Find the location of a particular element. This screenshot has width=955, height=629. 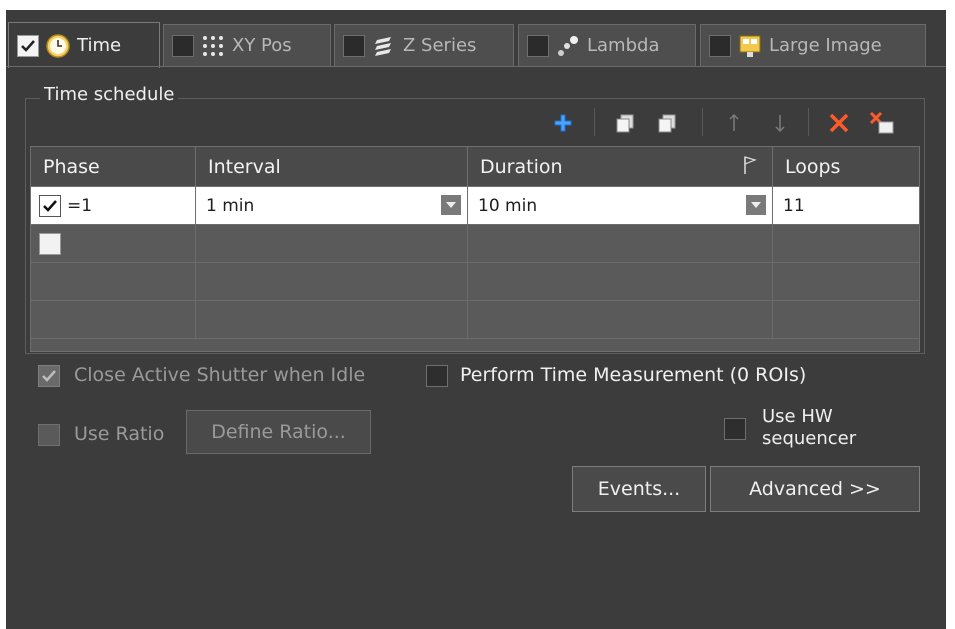

advanced-button: Advanced >> is located at coordinates (815, 489).